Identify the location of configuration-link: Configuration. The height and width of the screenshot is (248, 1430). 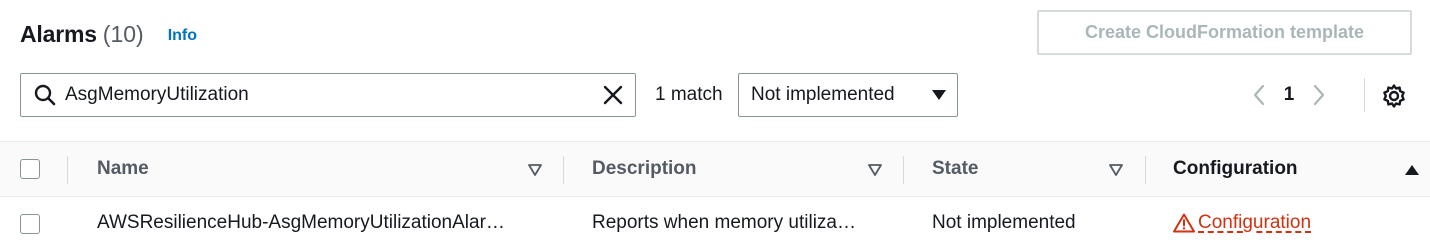
(1242, 223).